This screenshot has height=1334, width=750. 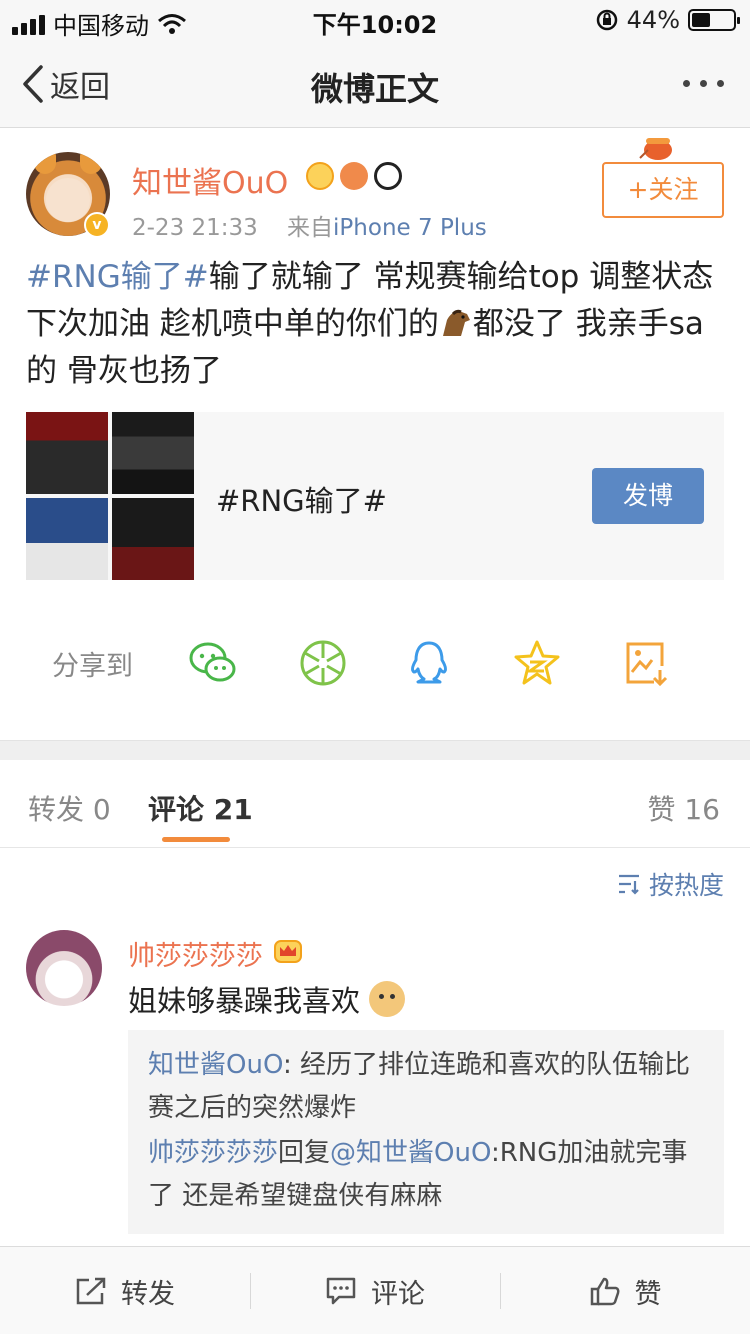 I want to click on sort-label: 按热度, so click(x=686, y=885).